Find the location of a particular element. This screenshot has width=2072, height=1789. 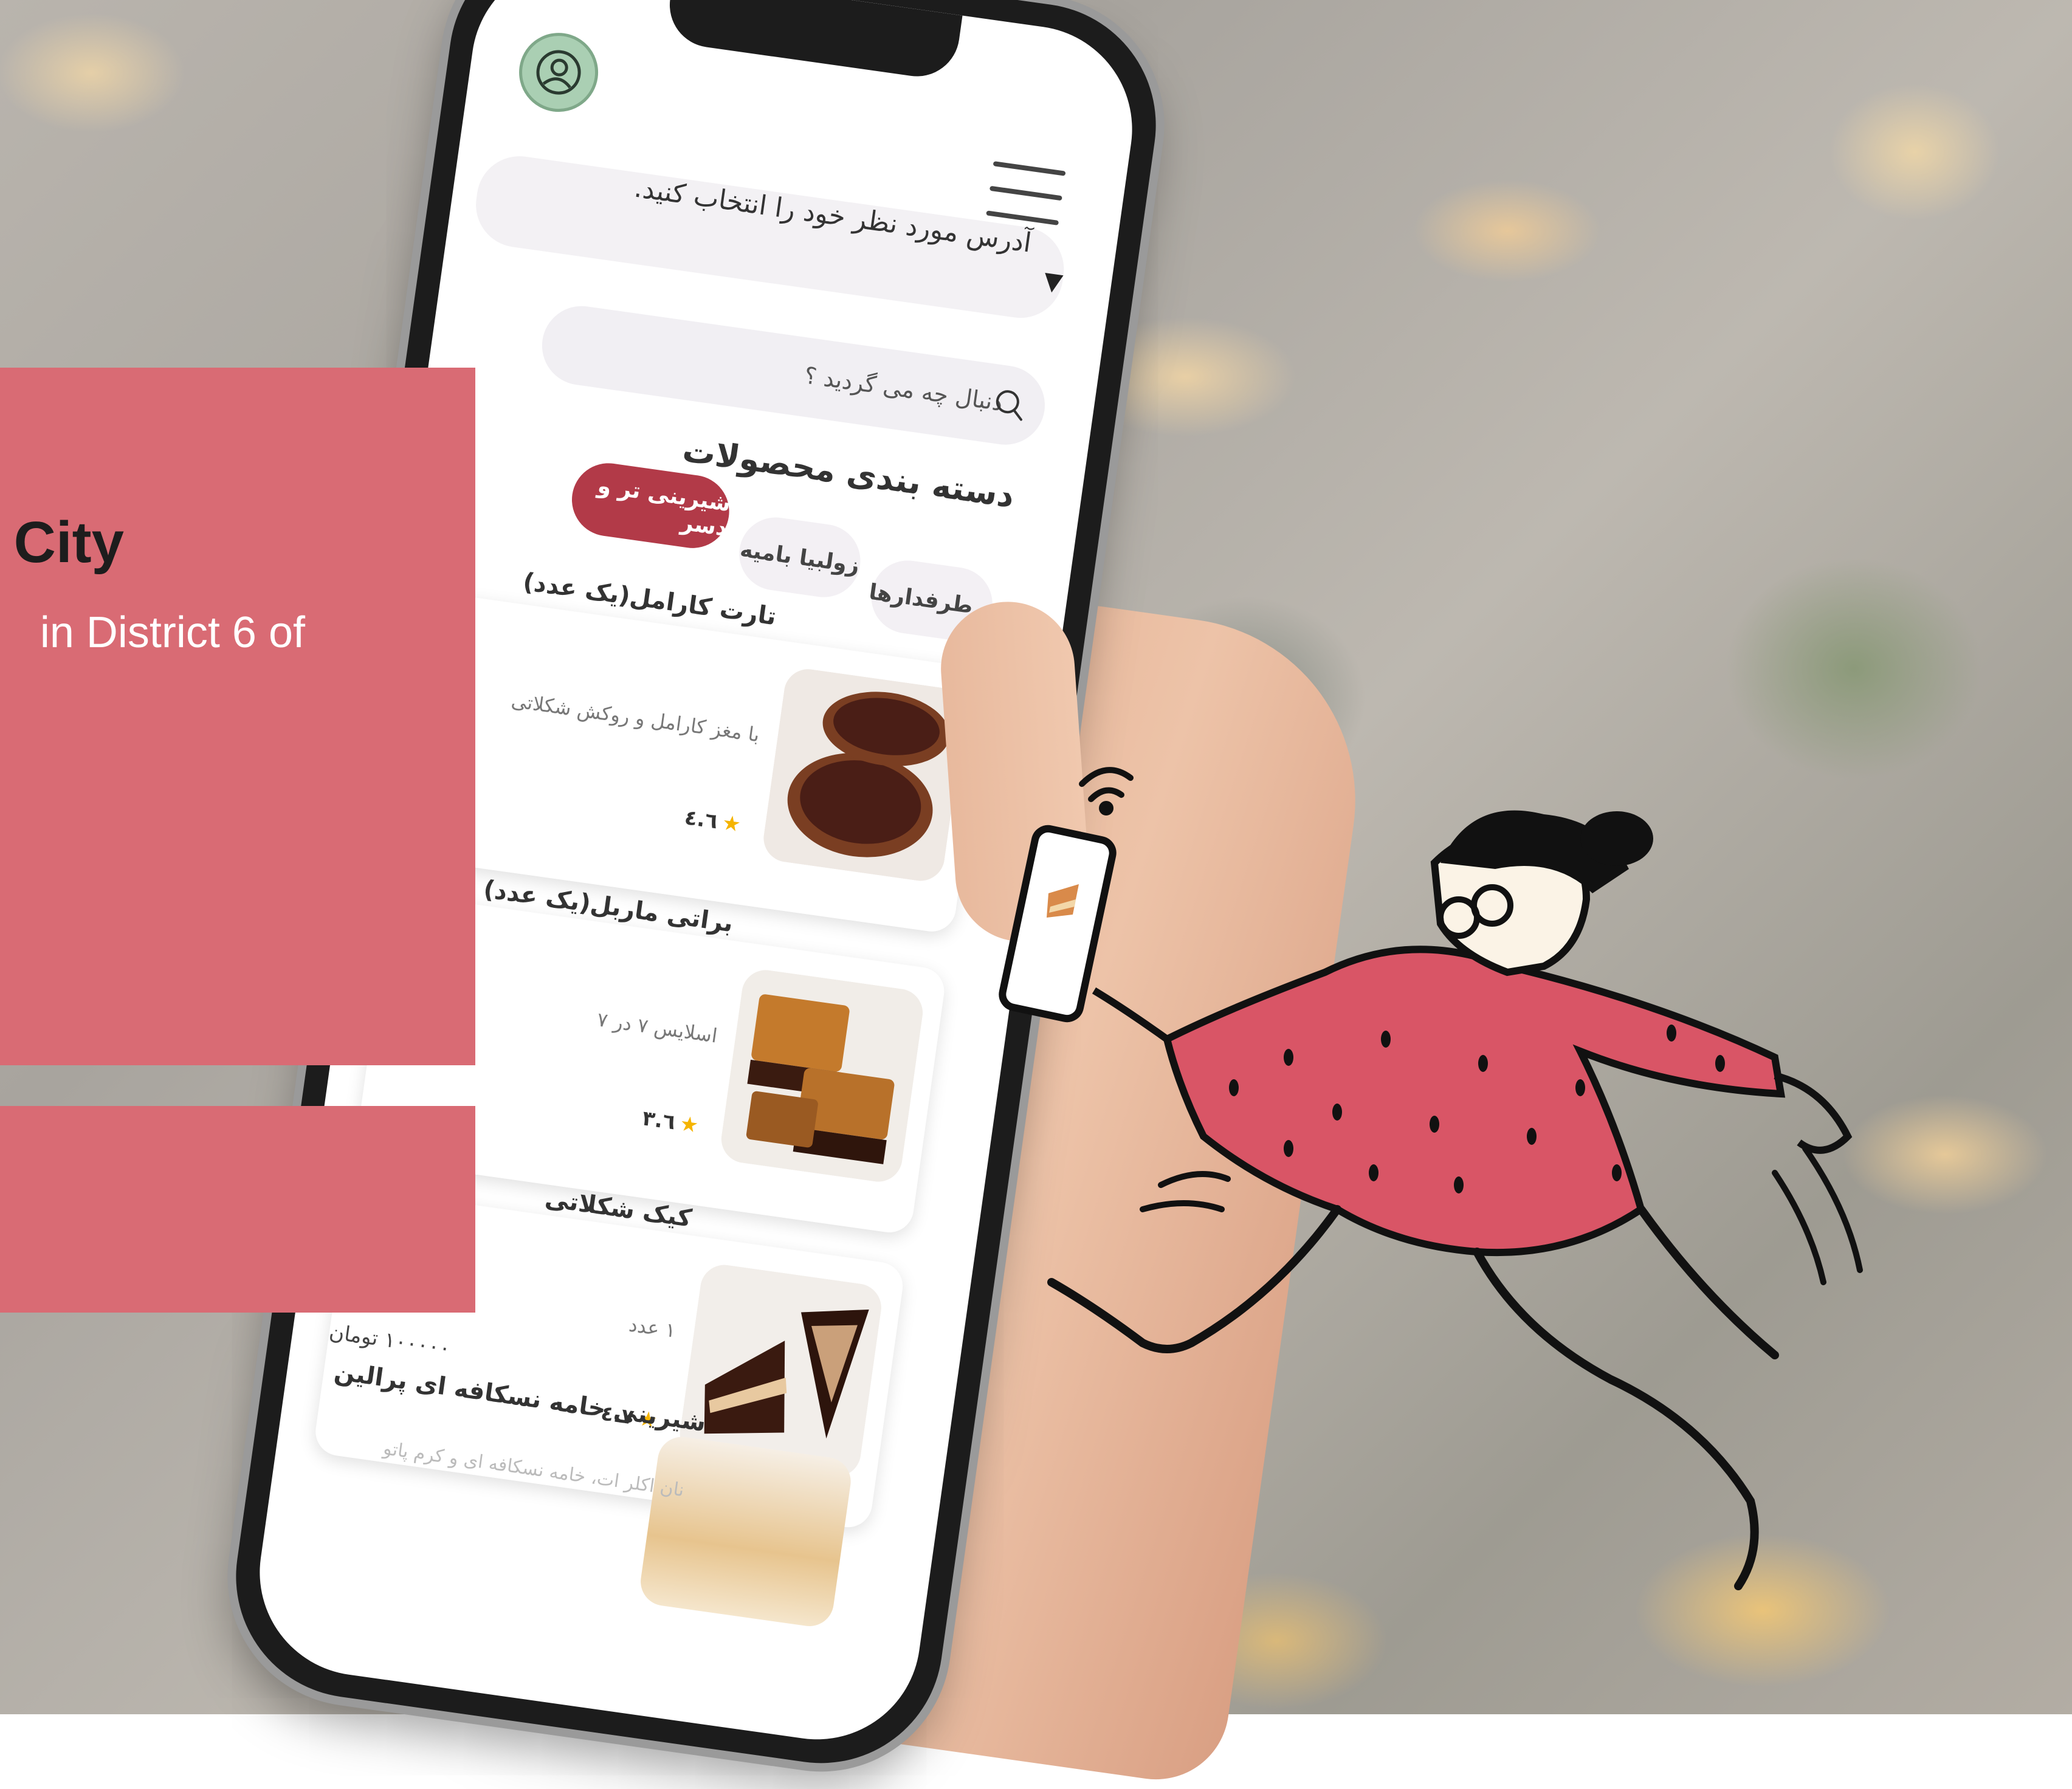

panel-title: City is located at coordinates (68, 542).